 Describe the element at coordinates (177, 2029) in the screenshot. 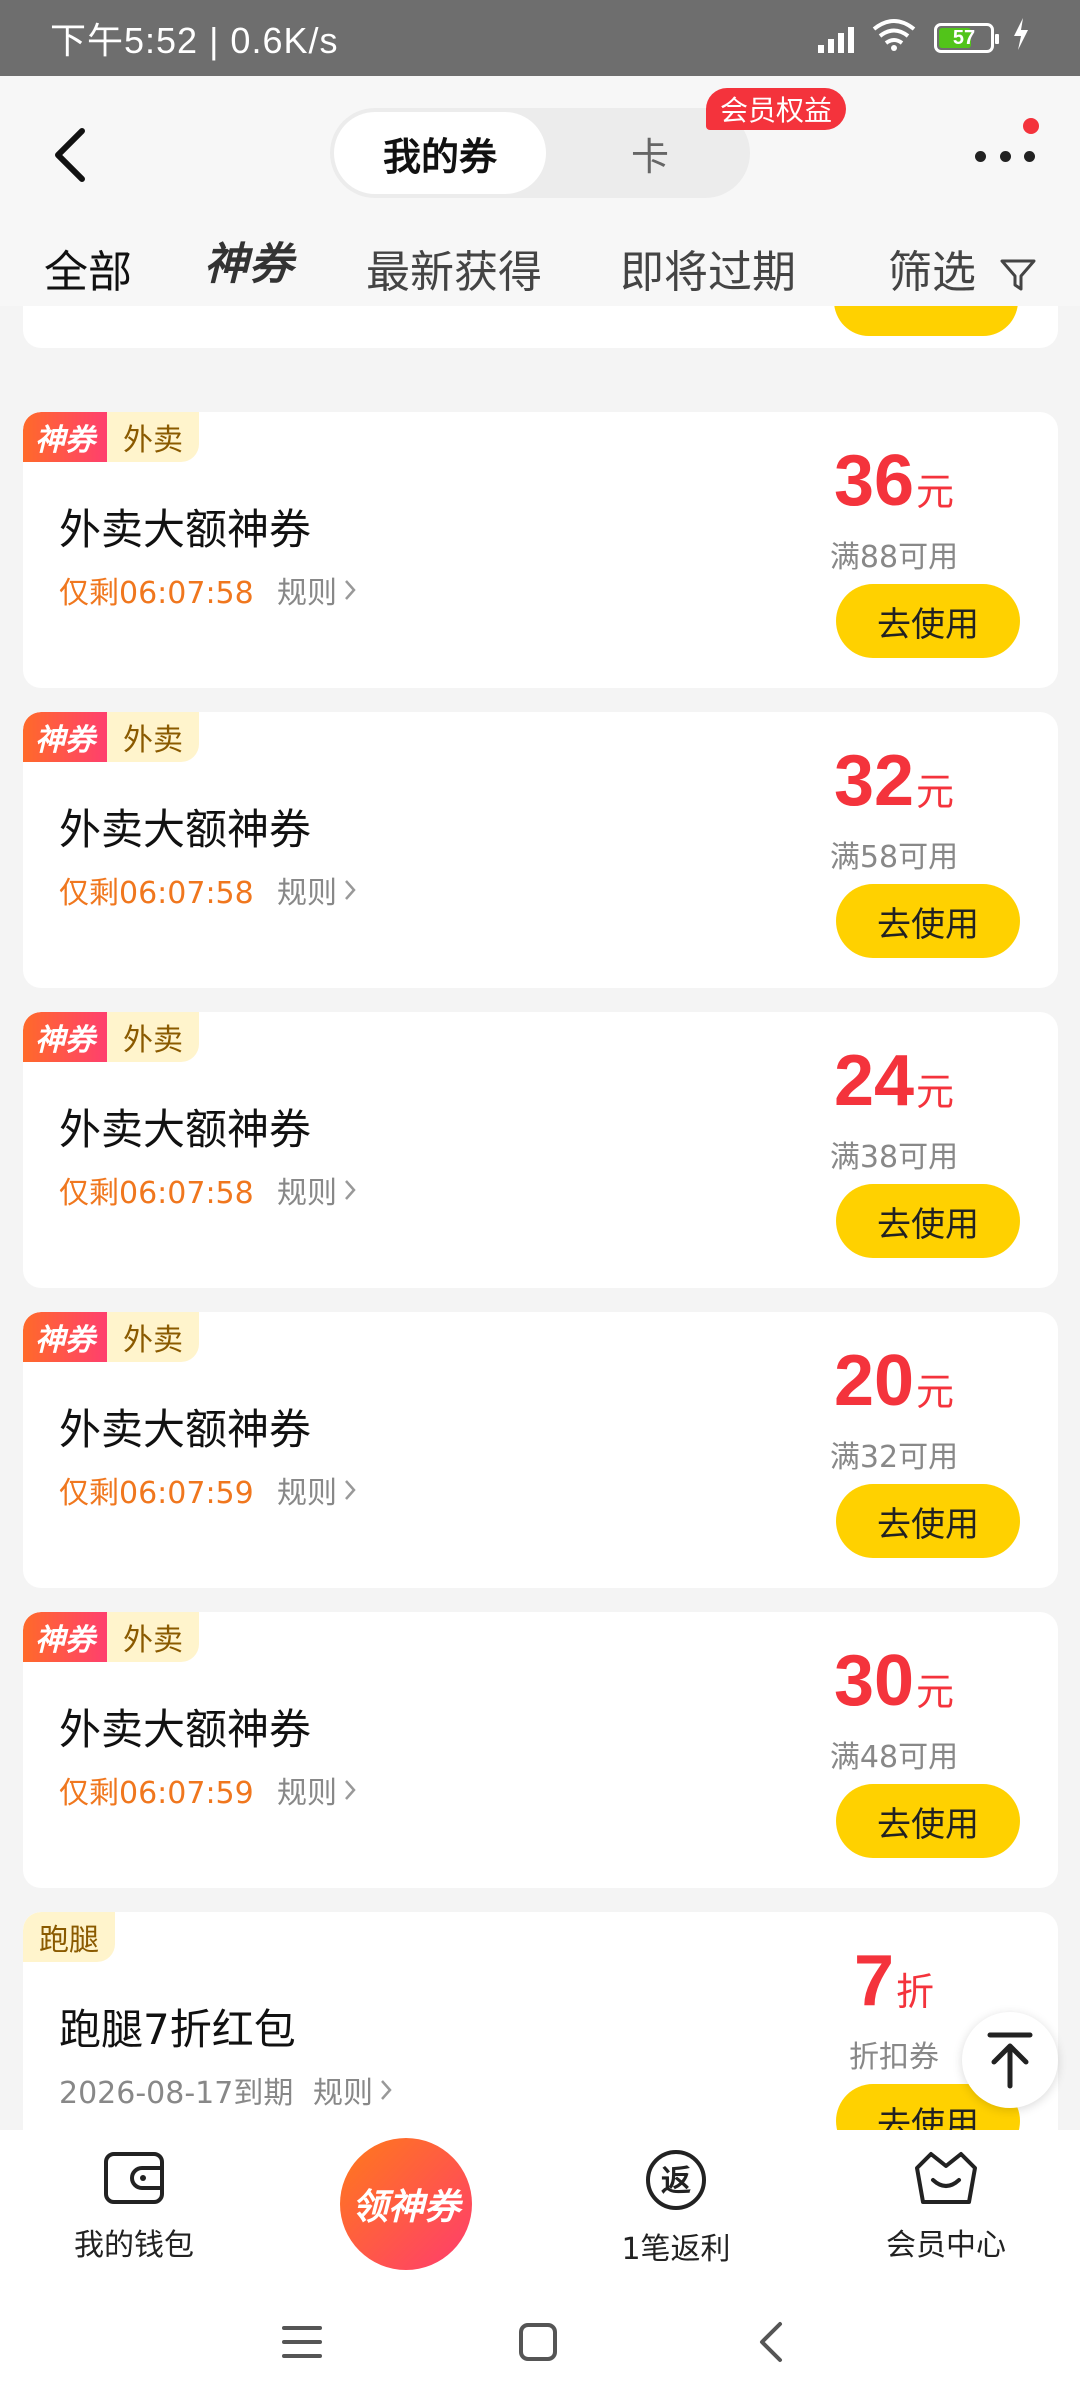

I see `coupon-title: 跑腿7折红包` at that location.